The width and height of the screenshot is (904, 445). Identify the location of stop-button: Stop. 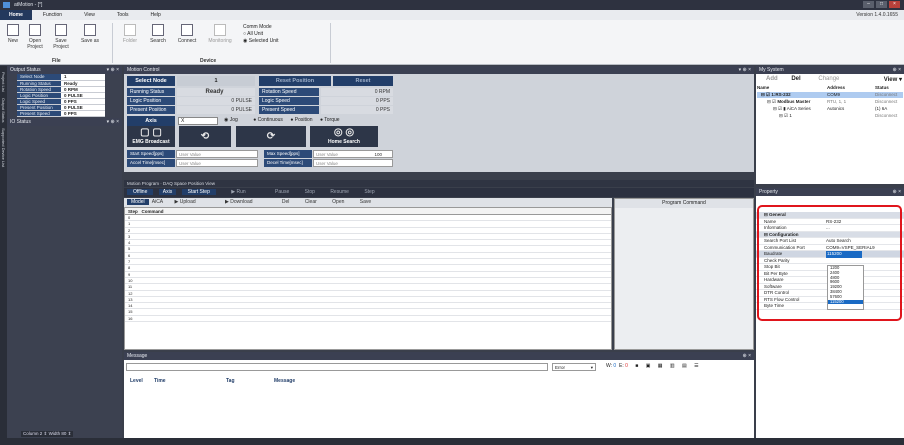
(310, 192).